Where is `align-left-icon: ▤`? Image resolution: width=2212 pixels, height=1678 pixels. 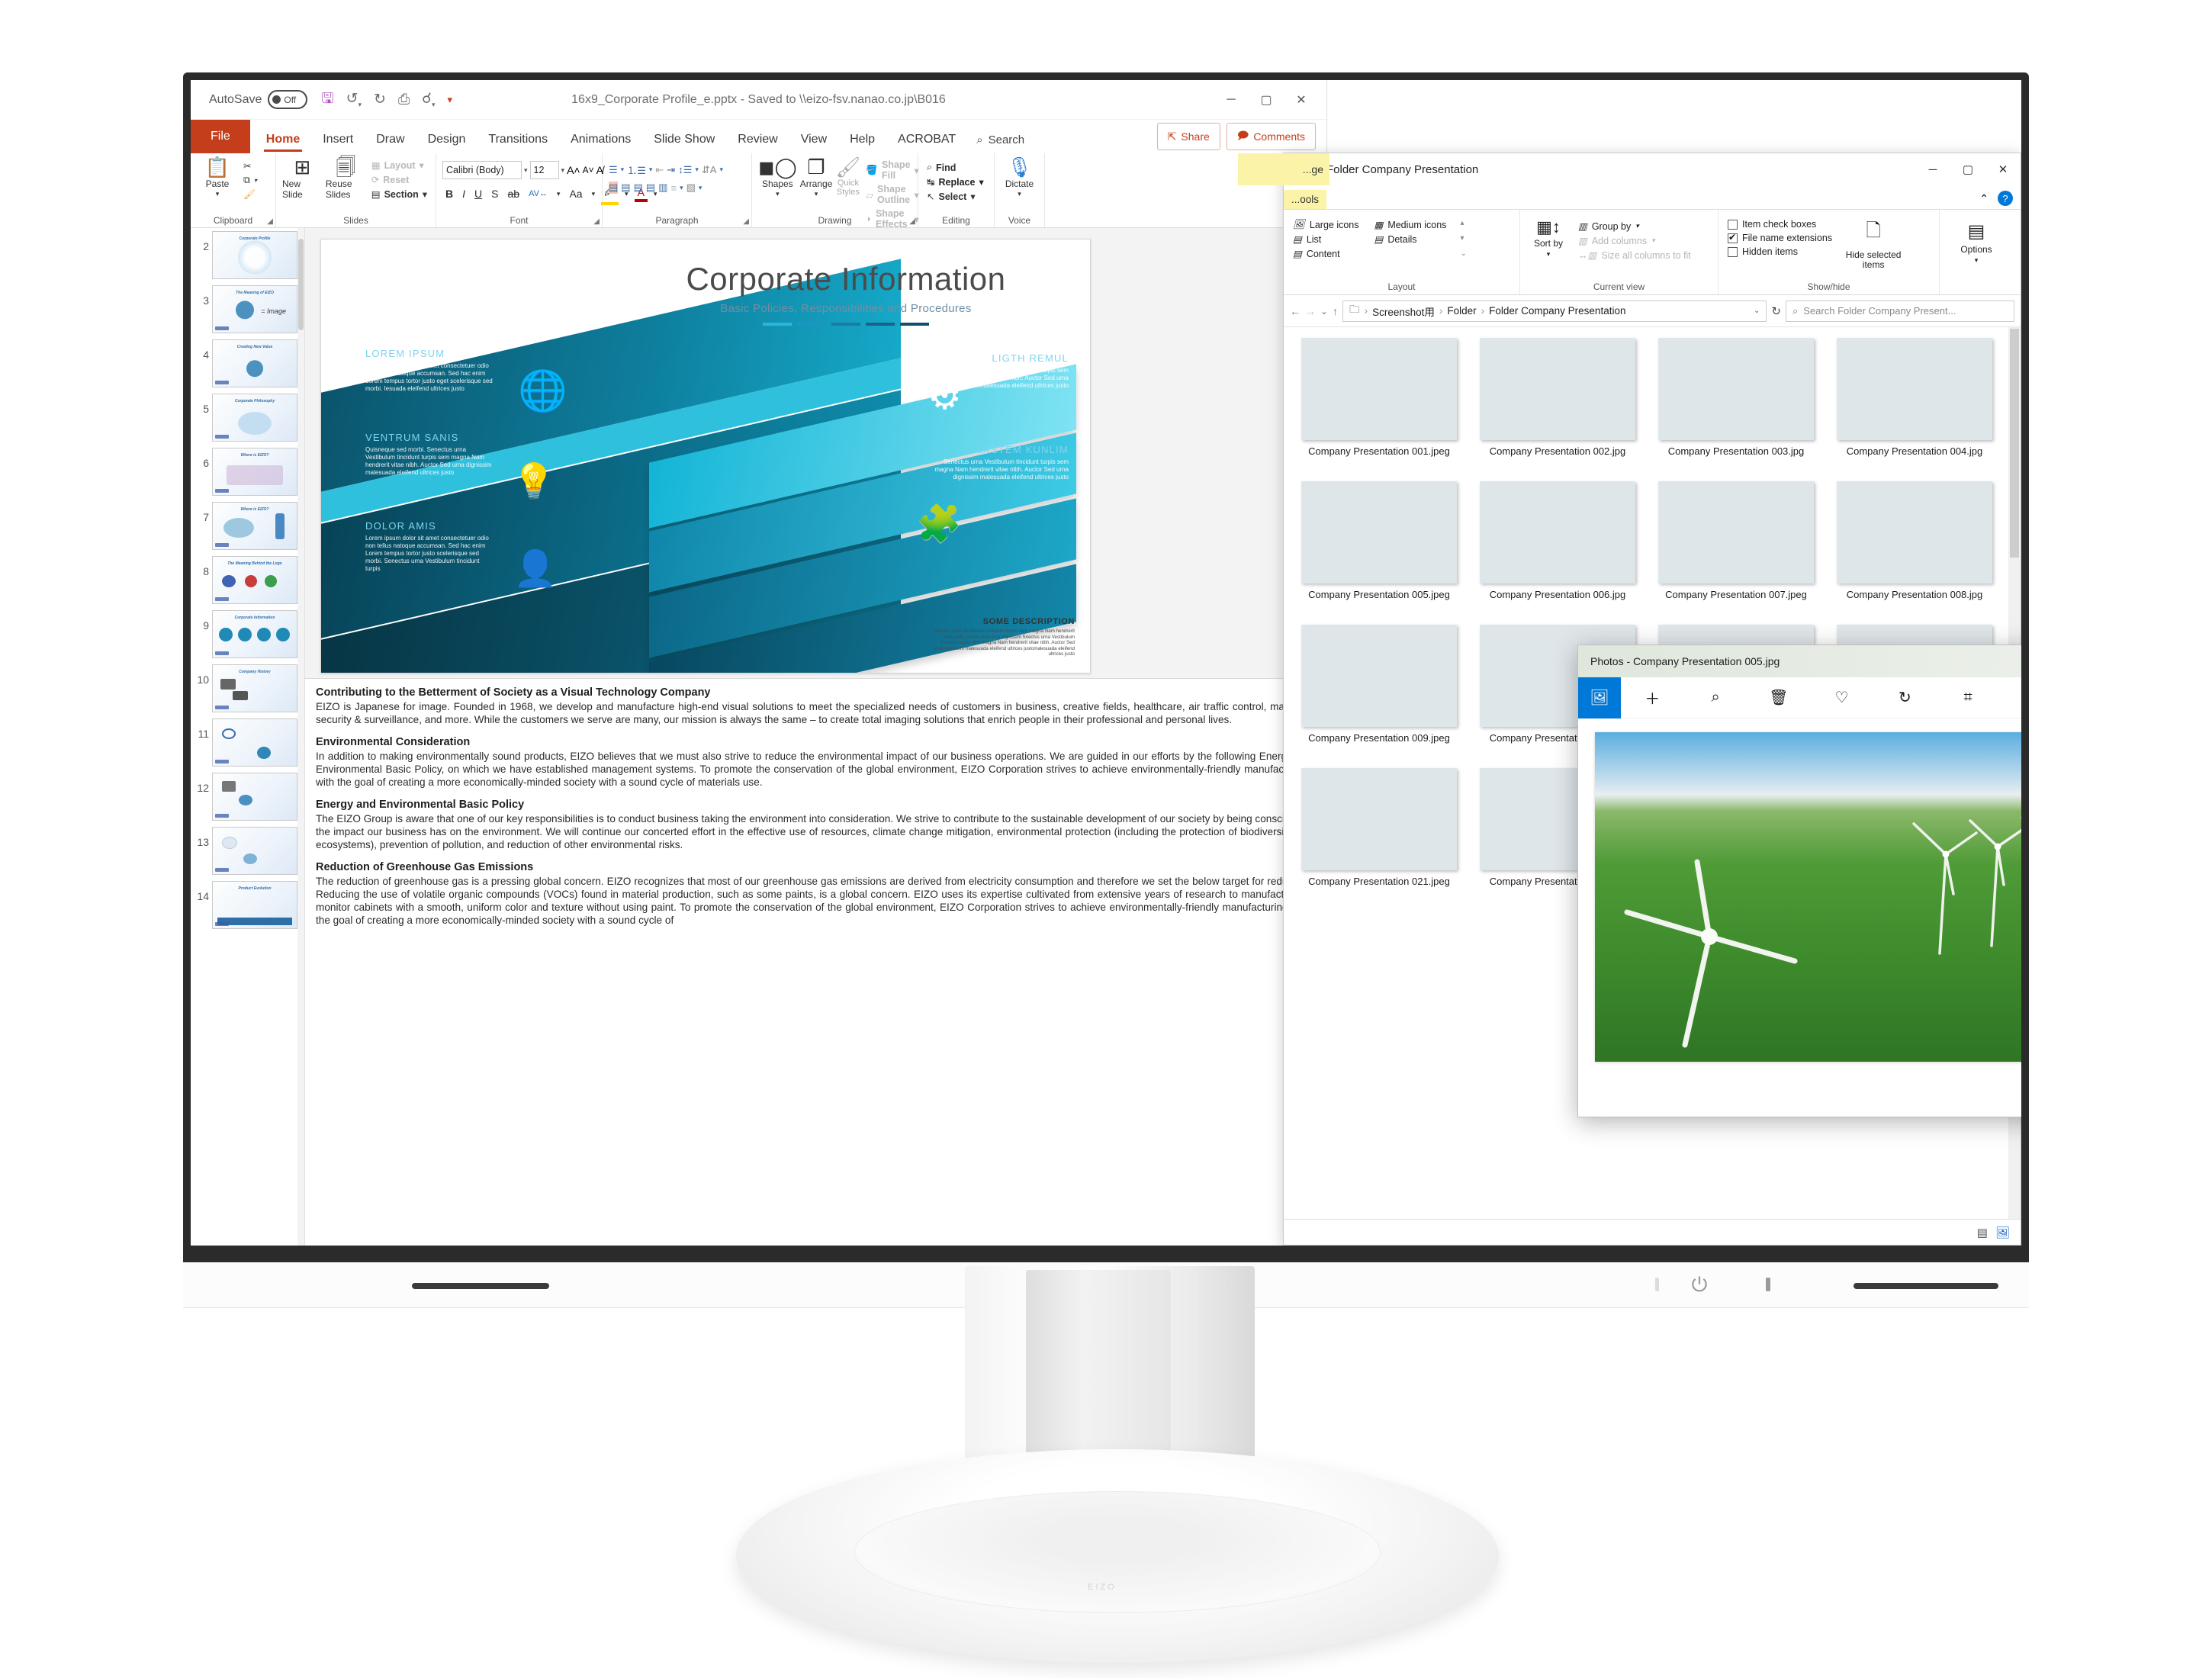
align-left-icon: ▤ is located at coordinates (614, 188).